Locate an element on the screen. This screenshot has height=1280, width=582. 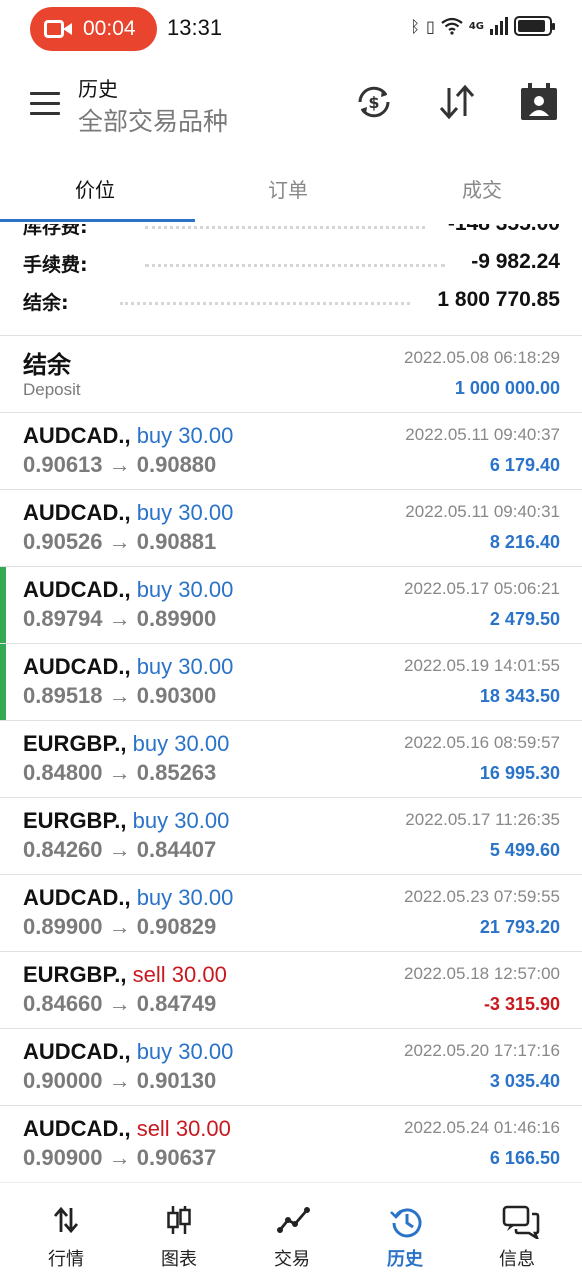
nav-chart: 图表 is located at coordinates (179, 1231).